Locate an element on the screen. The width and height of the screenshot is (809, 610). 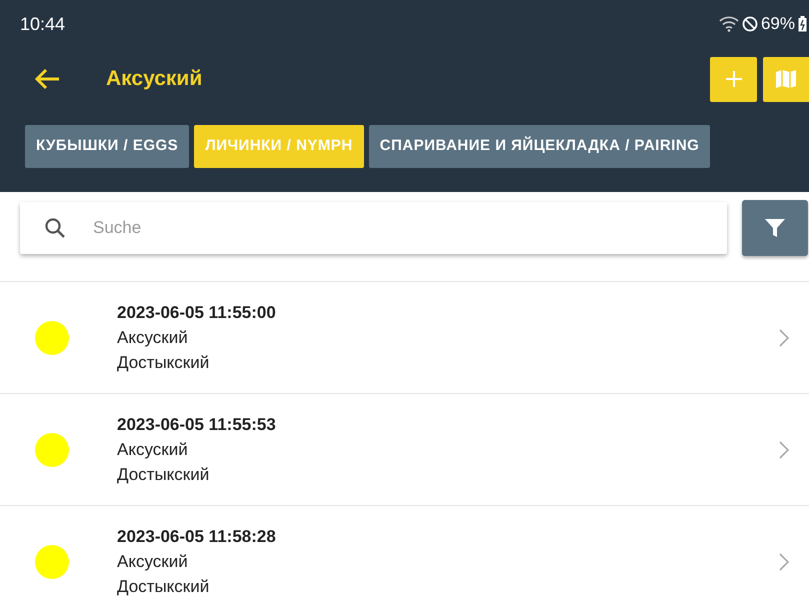
filter-icon is located at coordinates (775, 228).